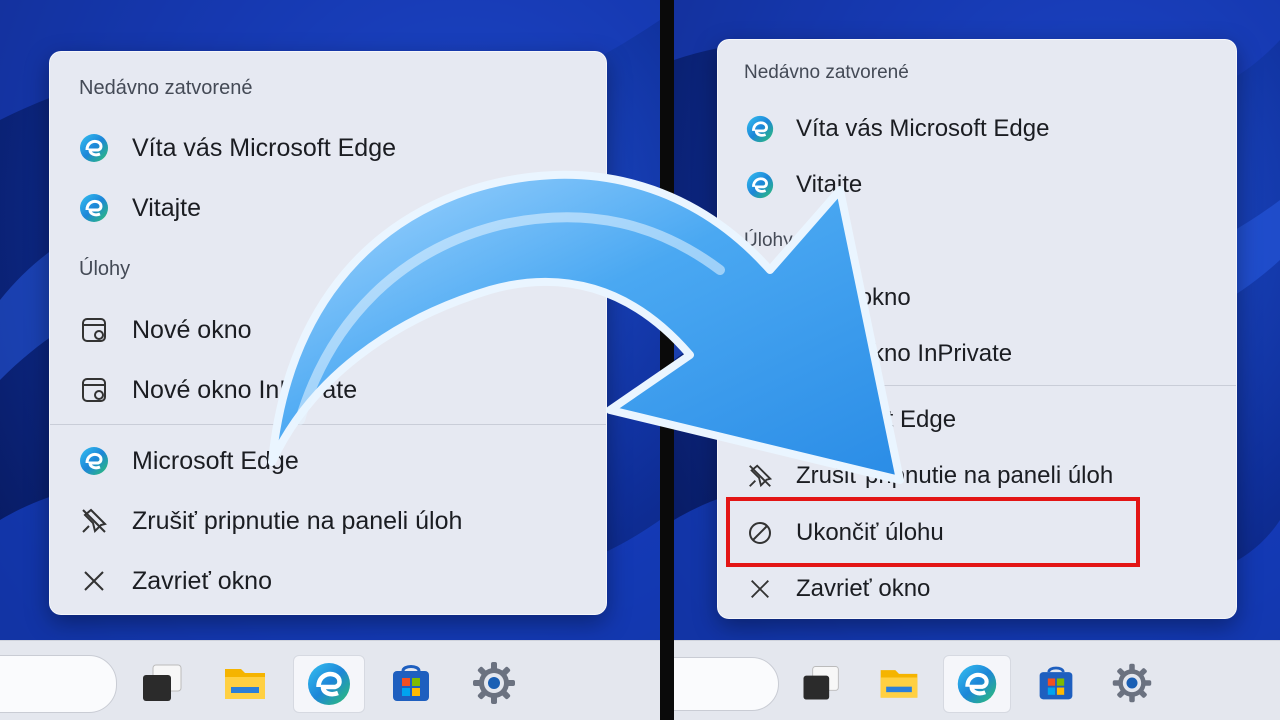  Describe the element at coordinates (933, 532) in the screenshot. I see `highlight-box-end-task` at that location.